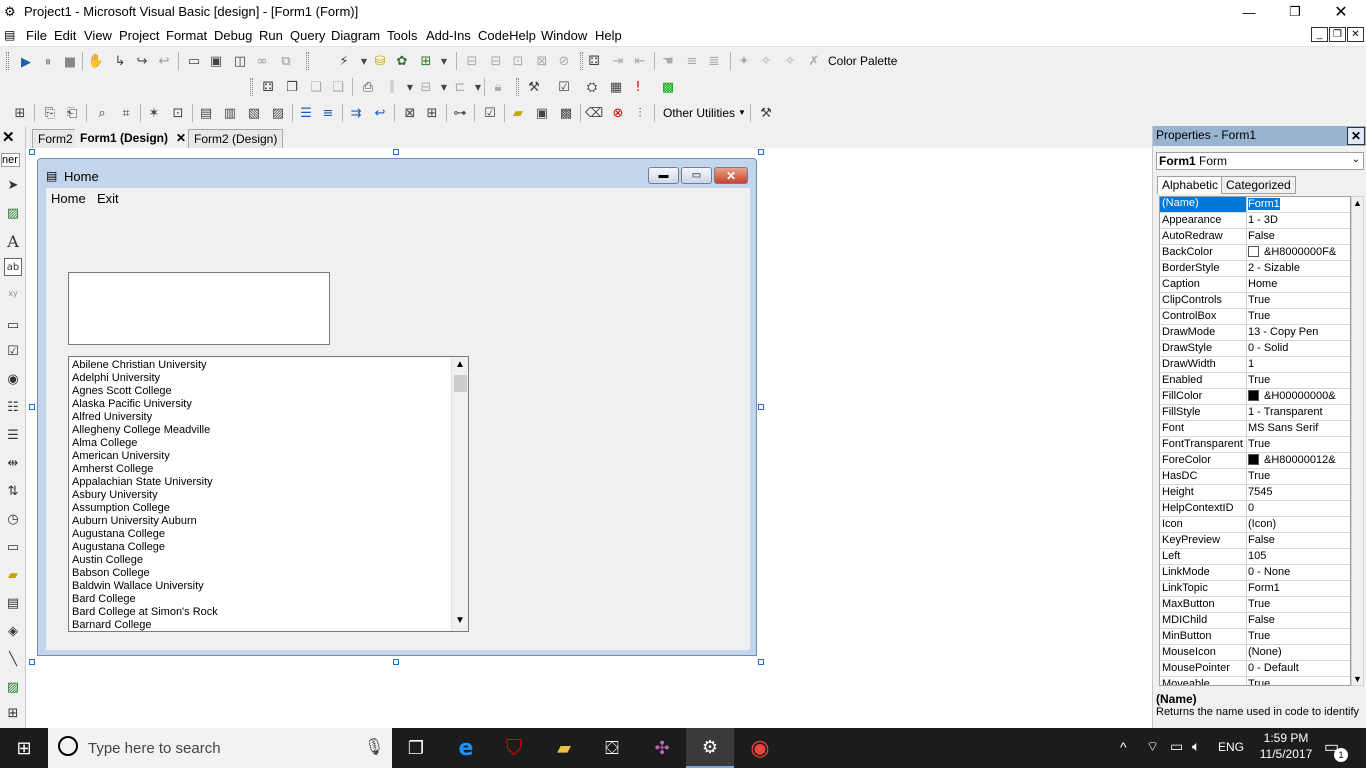 The width and height of the screenshot is (1366, 768). What do you see at coordinates (396, 152) in the screenshot?
I see `resize-handle` at bounding box center [396, 152].